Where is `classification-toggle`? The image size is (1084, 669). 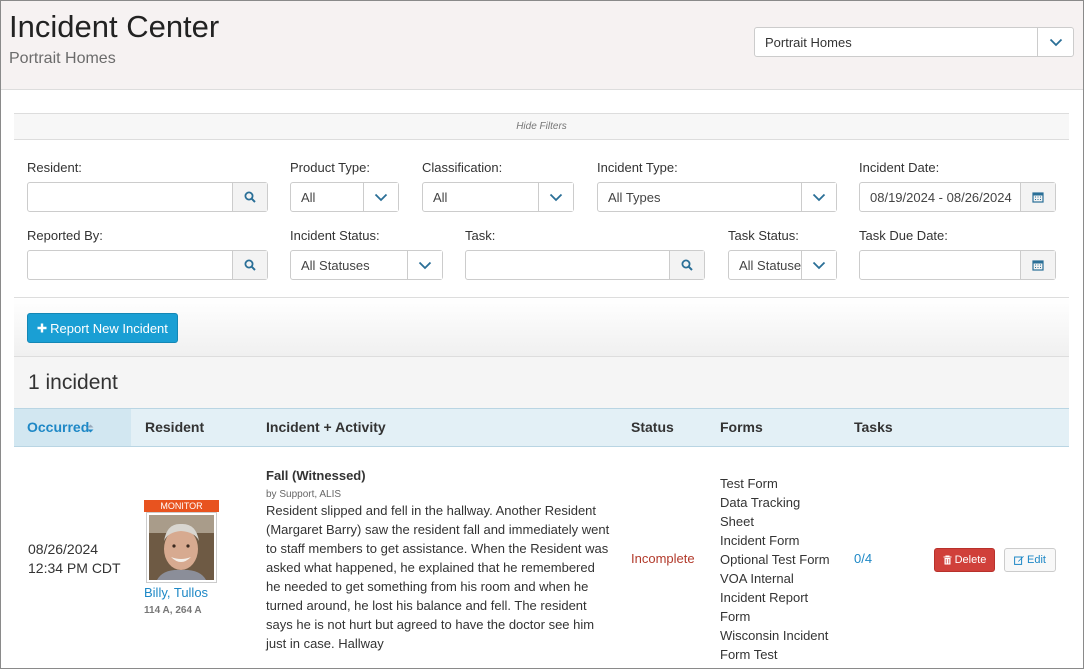 classification-toggle is located at coordinates (555, 197).